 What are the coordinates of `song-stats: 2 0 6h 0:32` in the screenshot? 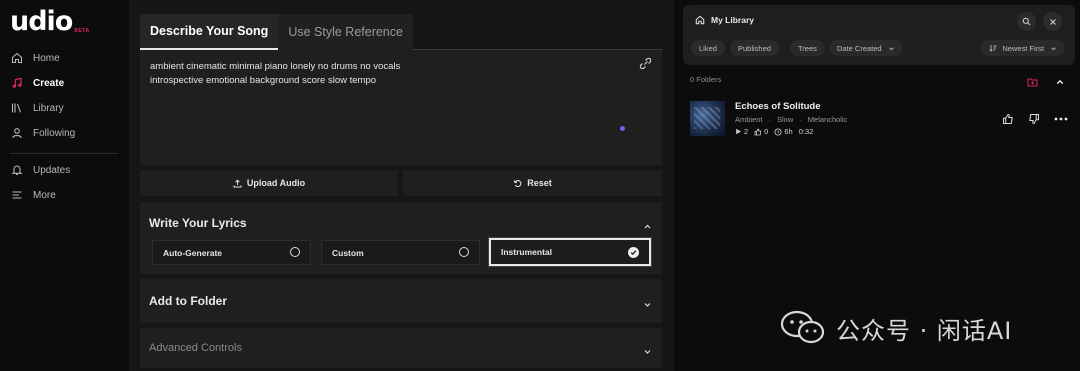 It's located at (777, 131).